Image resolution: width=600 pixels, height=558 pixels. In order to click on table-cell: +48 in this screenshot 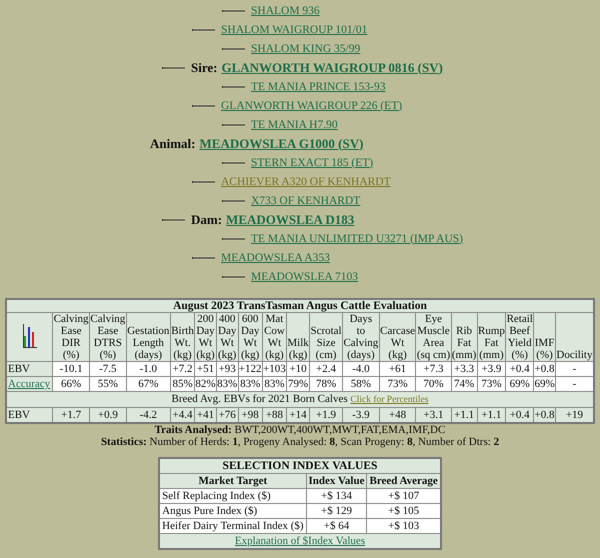, I will do `click(397, 415)`.